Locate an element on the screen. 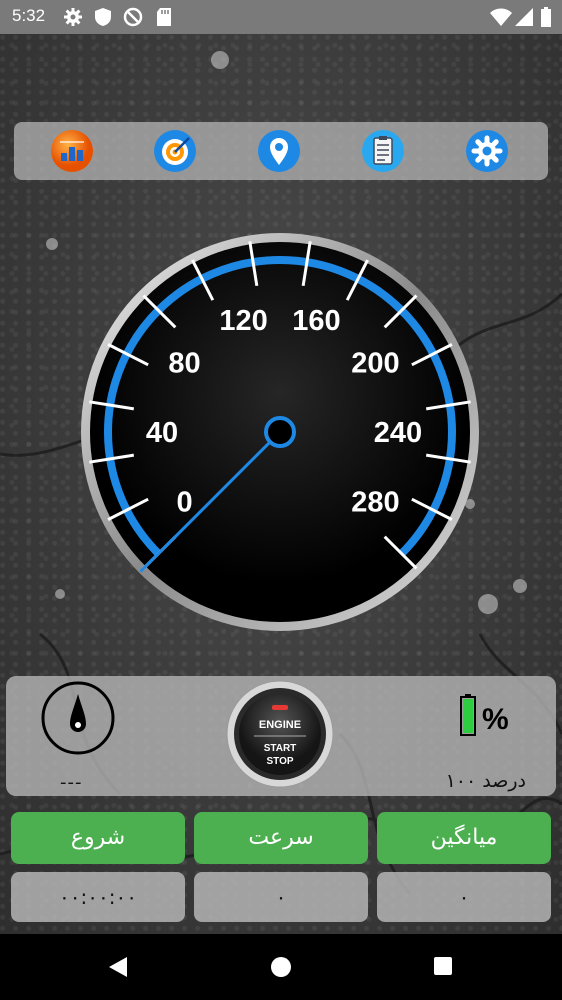 The image size is (562, 1000). battery-level-icon: % is located at coordinates (484, 715).